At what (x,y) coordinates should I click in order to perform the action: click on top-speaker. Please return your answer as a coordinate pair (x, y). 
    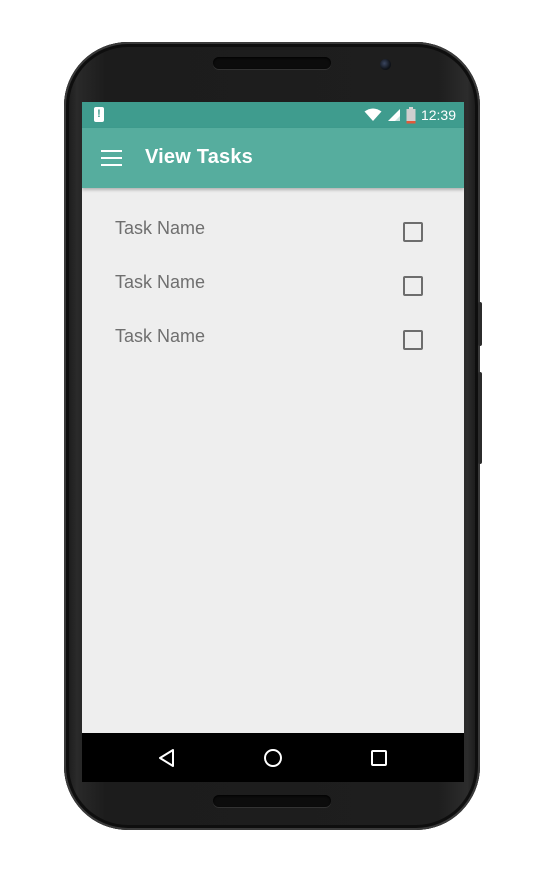
    Looking at the image, I should click on (272, 63).